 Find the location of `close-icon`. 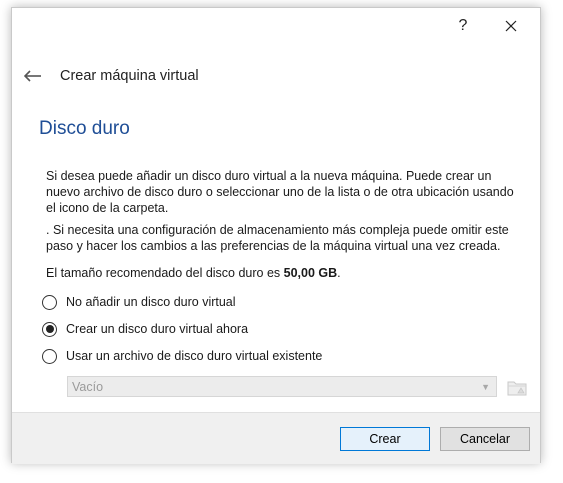

close-icon is located at coordinates (511, 26).